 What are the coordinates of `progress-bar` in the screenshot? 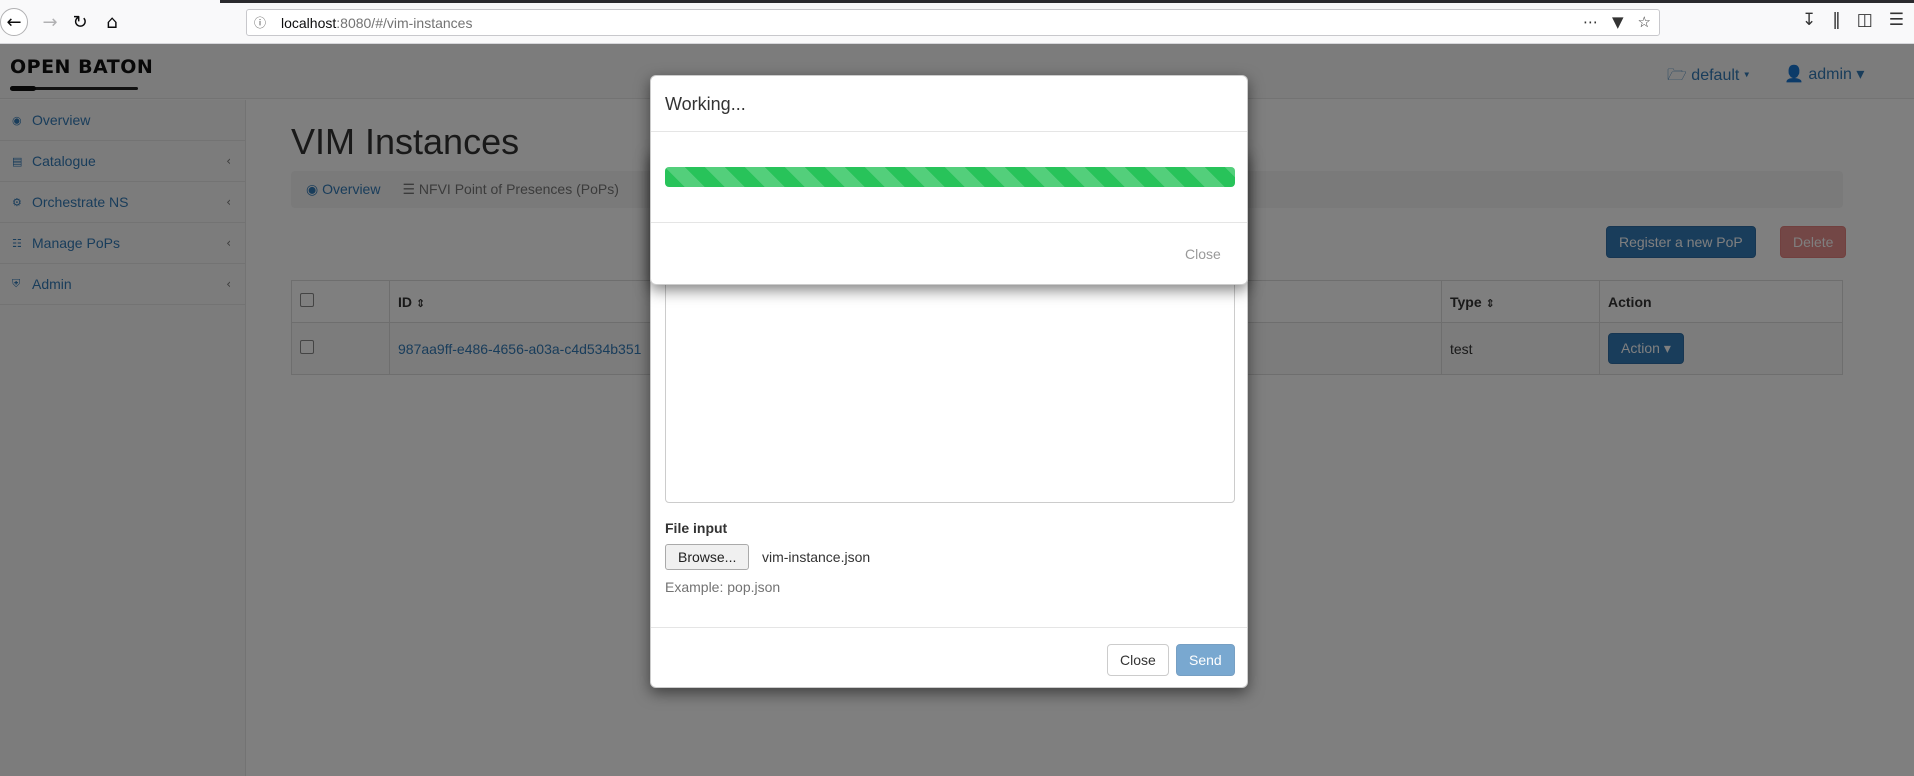 It's located at (950, 177).